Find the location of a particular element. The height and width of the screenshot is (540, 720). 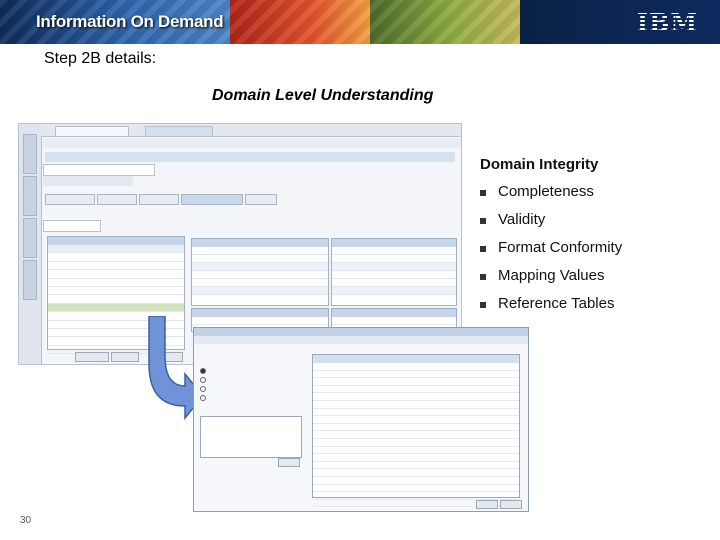

ibm-logo: IBM is located at coordinates (667, 22).